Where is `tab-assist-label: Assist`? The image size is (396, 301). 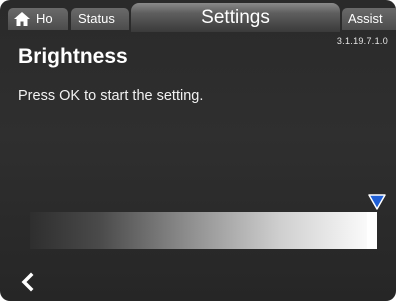
tab-assist-label: Assist is located at coordinates (365, 18).